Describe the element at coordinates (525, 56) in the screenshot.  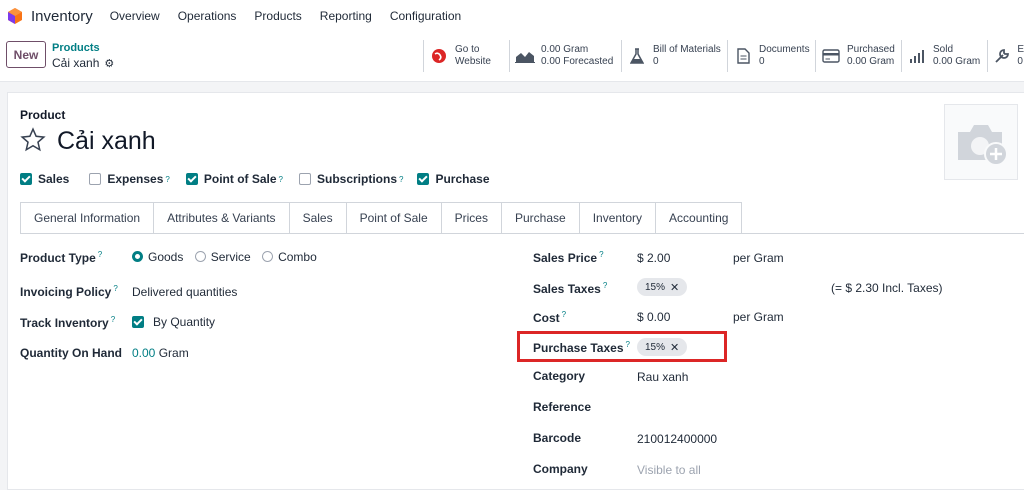
I see `area-chart-icon` at that location.